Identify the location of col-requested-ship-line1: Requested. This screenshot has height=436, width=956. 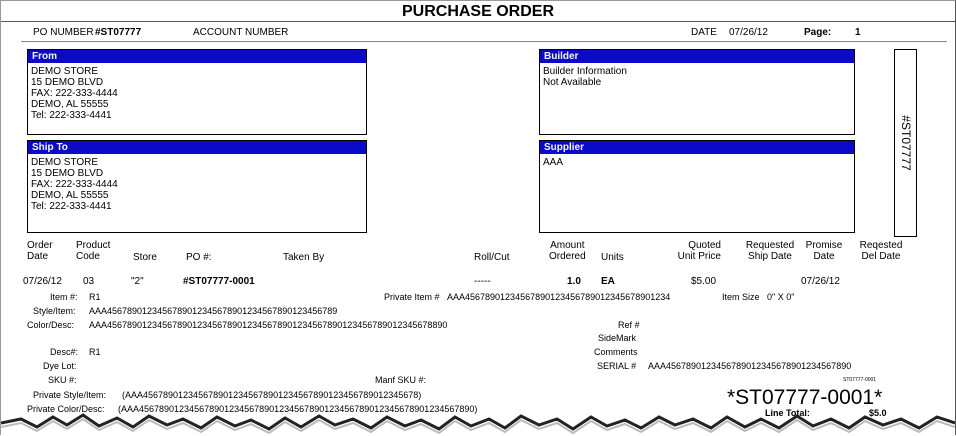
(770, 245).